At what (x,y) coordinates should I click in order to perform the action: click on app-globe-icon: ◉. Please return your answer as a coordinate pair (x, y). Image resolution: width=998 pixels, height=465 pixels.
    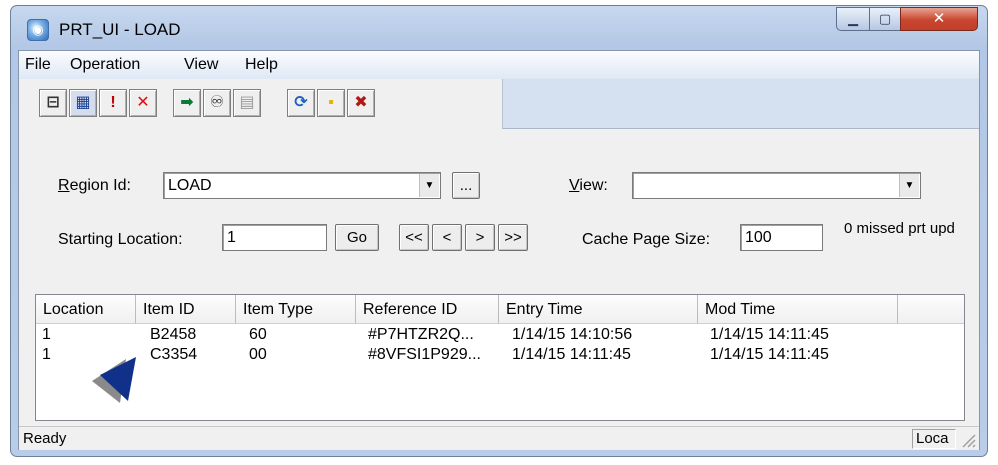
    Looking at the image, I should click on (38, 30).